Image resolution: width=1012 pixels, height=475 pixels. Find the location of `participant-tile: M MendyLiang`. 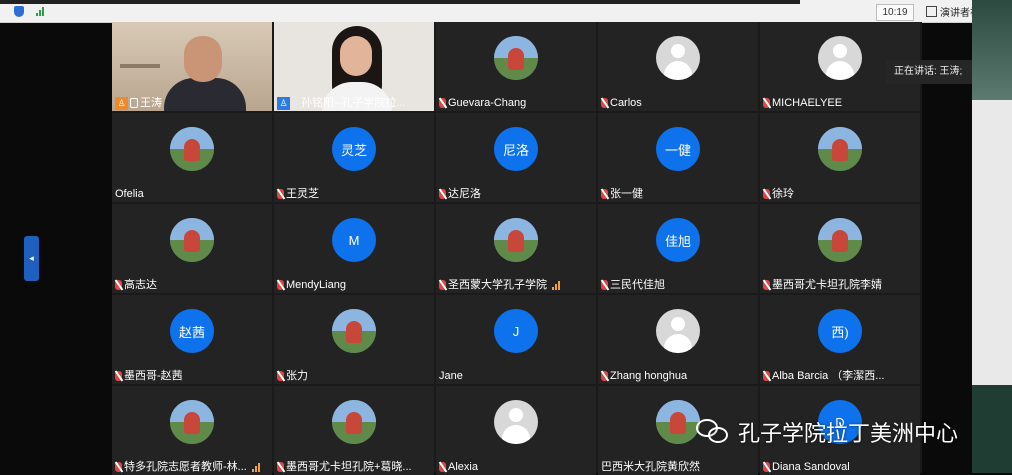

participant-tile: M MendyLiang is located at coordinates (354, 248).